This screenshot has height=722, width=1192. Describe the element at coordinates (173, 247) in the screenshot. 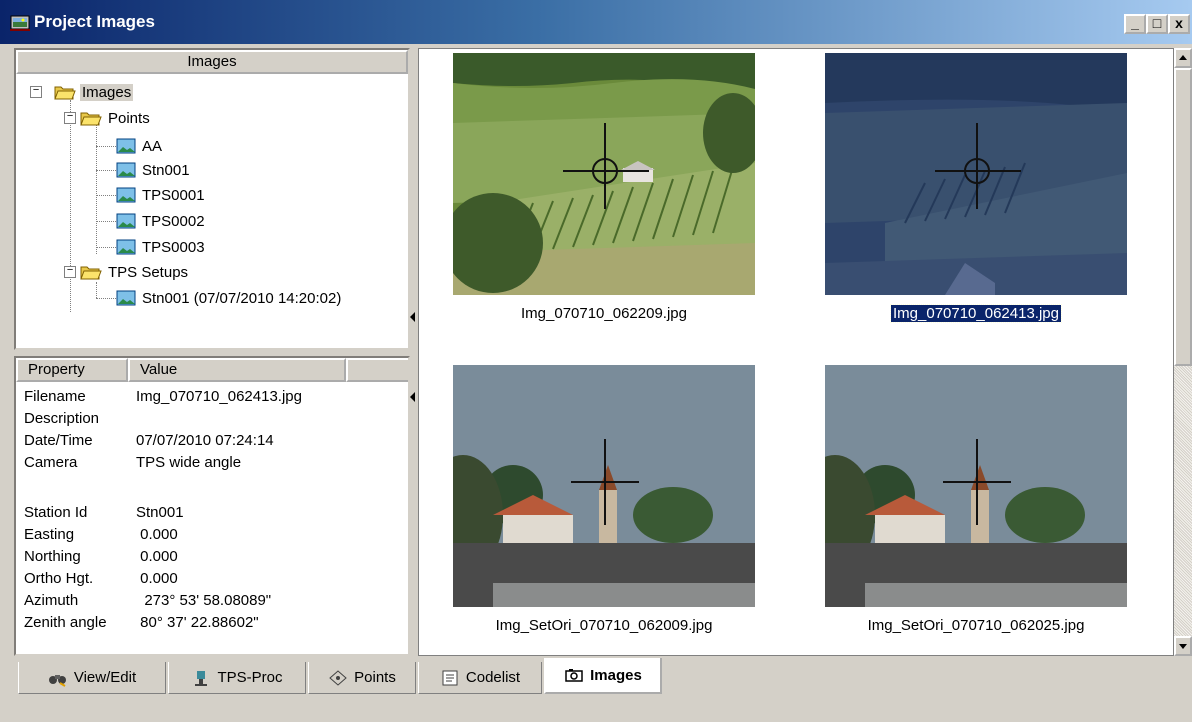

I see `tree-label-point: TPS0003` at that location.